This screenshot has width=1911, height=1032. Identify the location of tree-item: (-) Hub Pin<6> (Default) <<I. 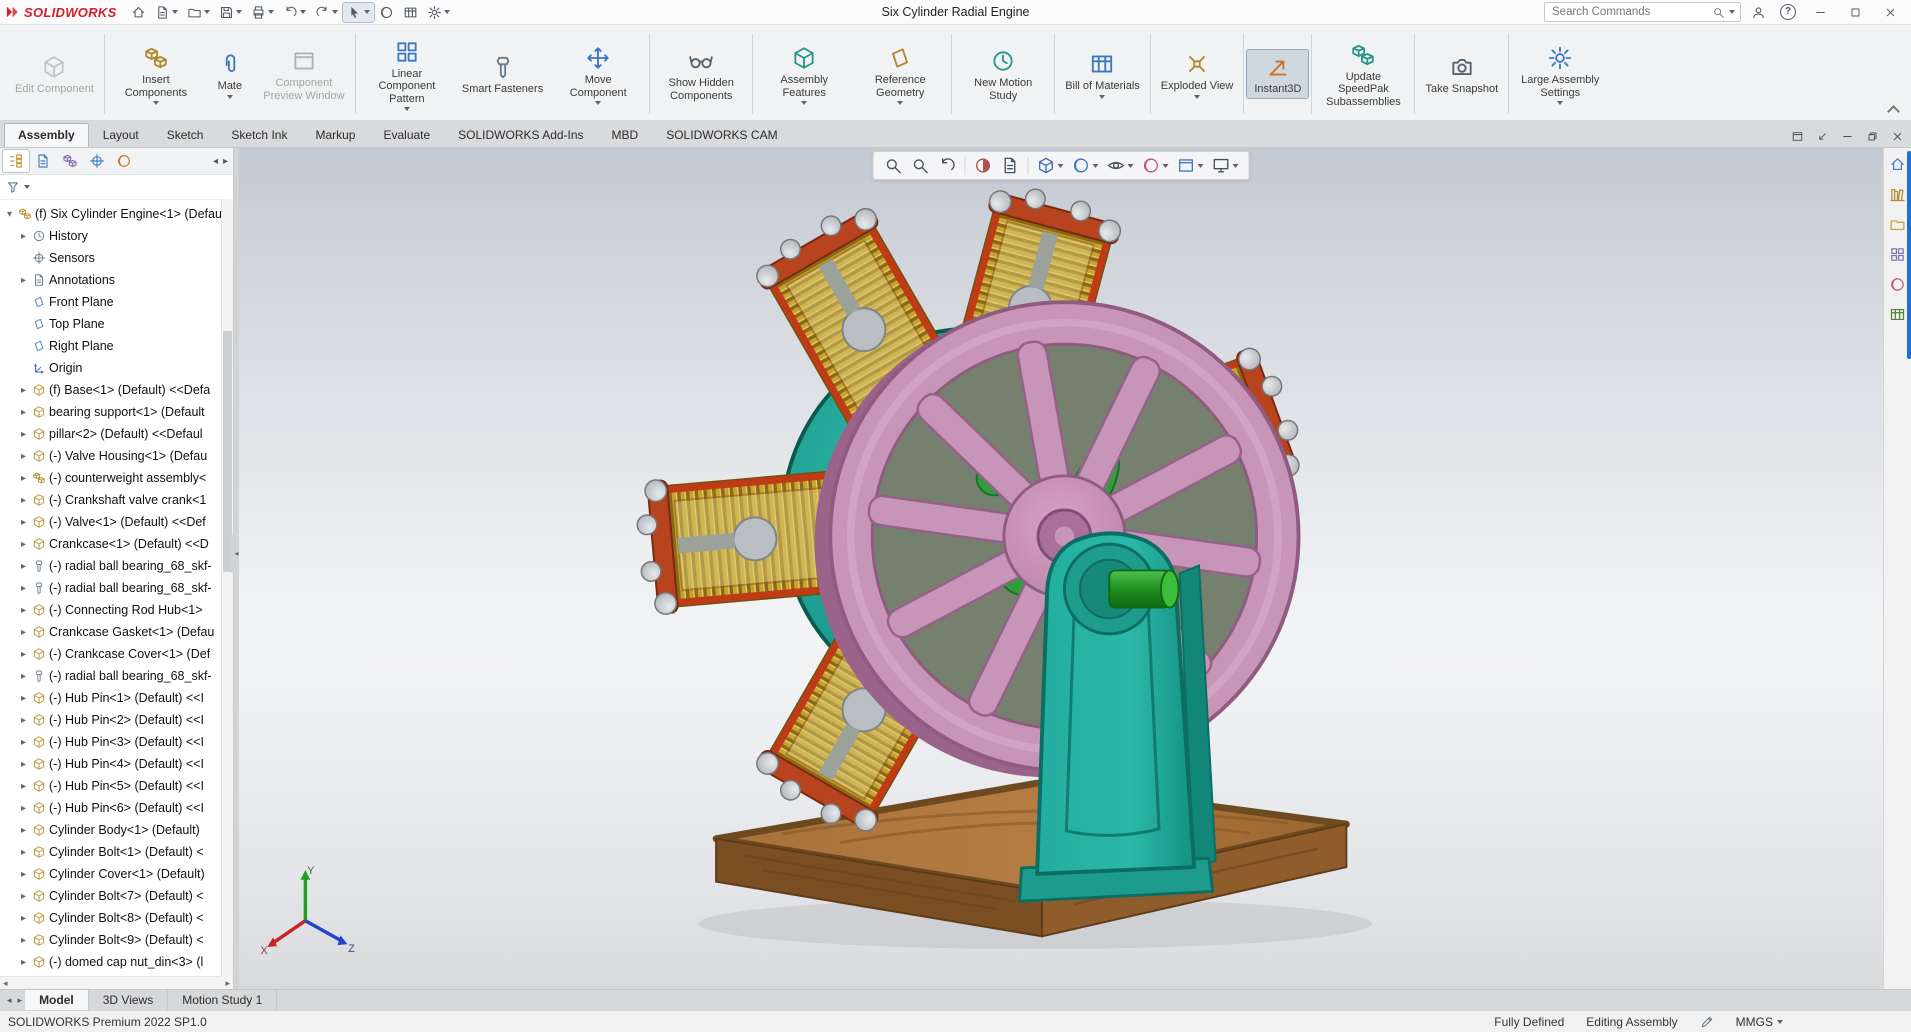
(111, 808).